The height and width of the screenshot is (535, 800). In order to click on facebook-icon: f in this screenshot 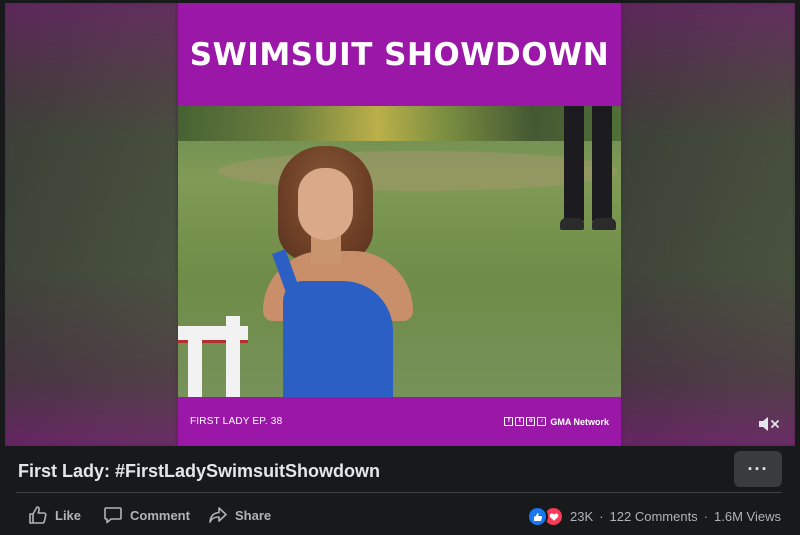, I will do `click(509, 421)`.